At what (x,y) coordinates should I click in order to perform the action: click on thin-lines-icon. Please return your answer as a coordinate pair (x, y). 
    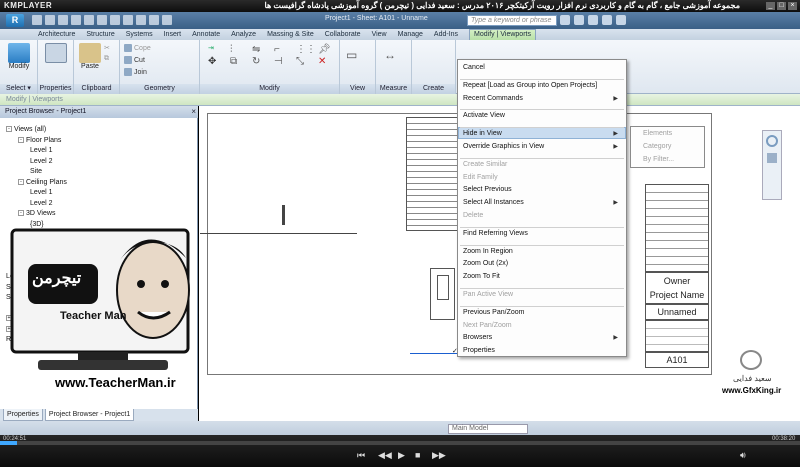
    Looking at the image, I should click on (154, 20).